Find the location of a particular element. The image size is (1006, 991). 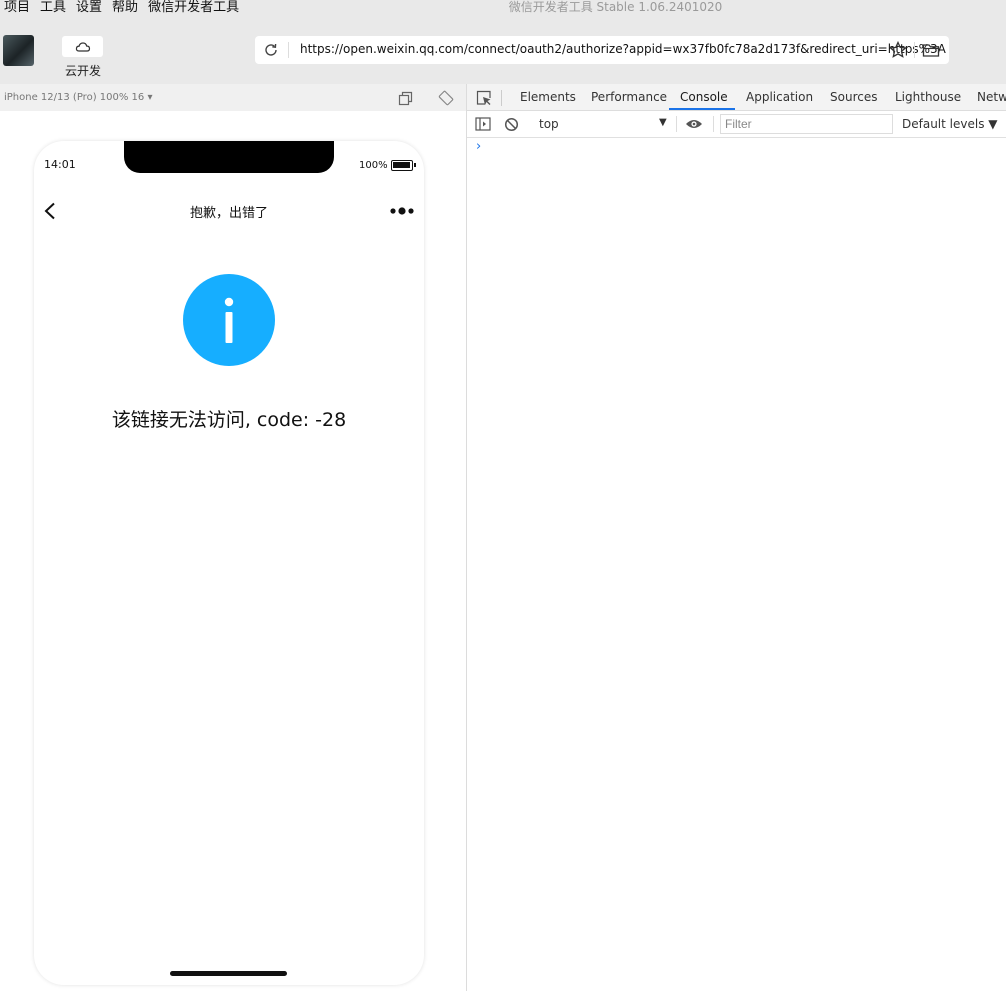

home-indicator is located at coordinates (228, 973).